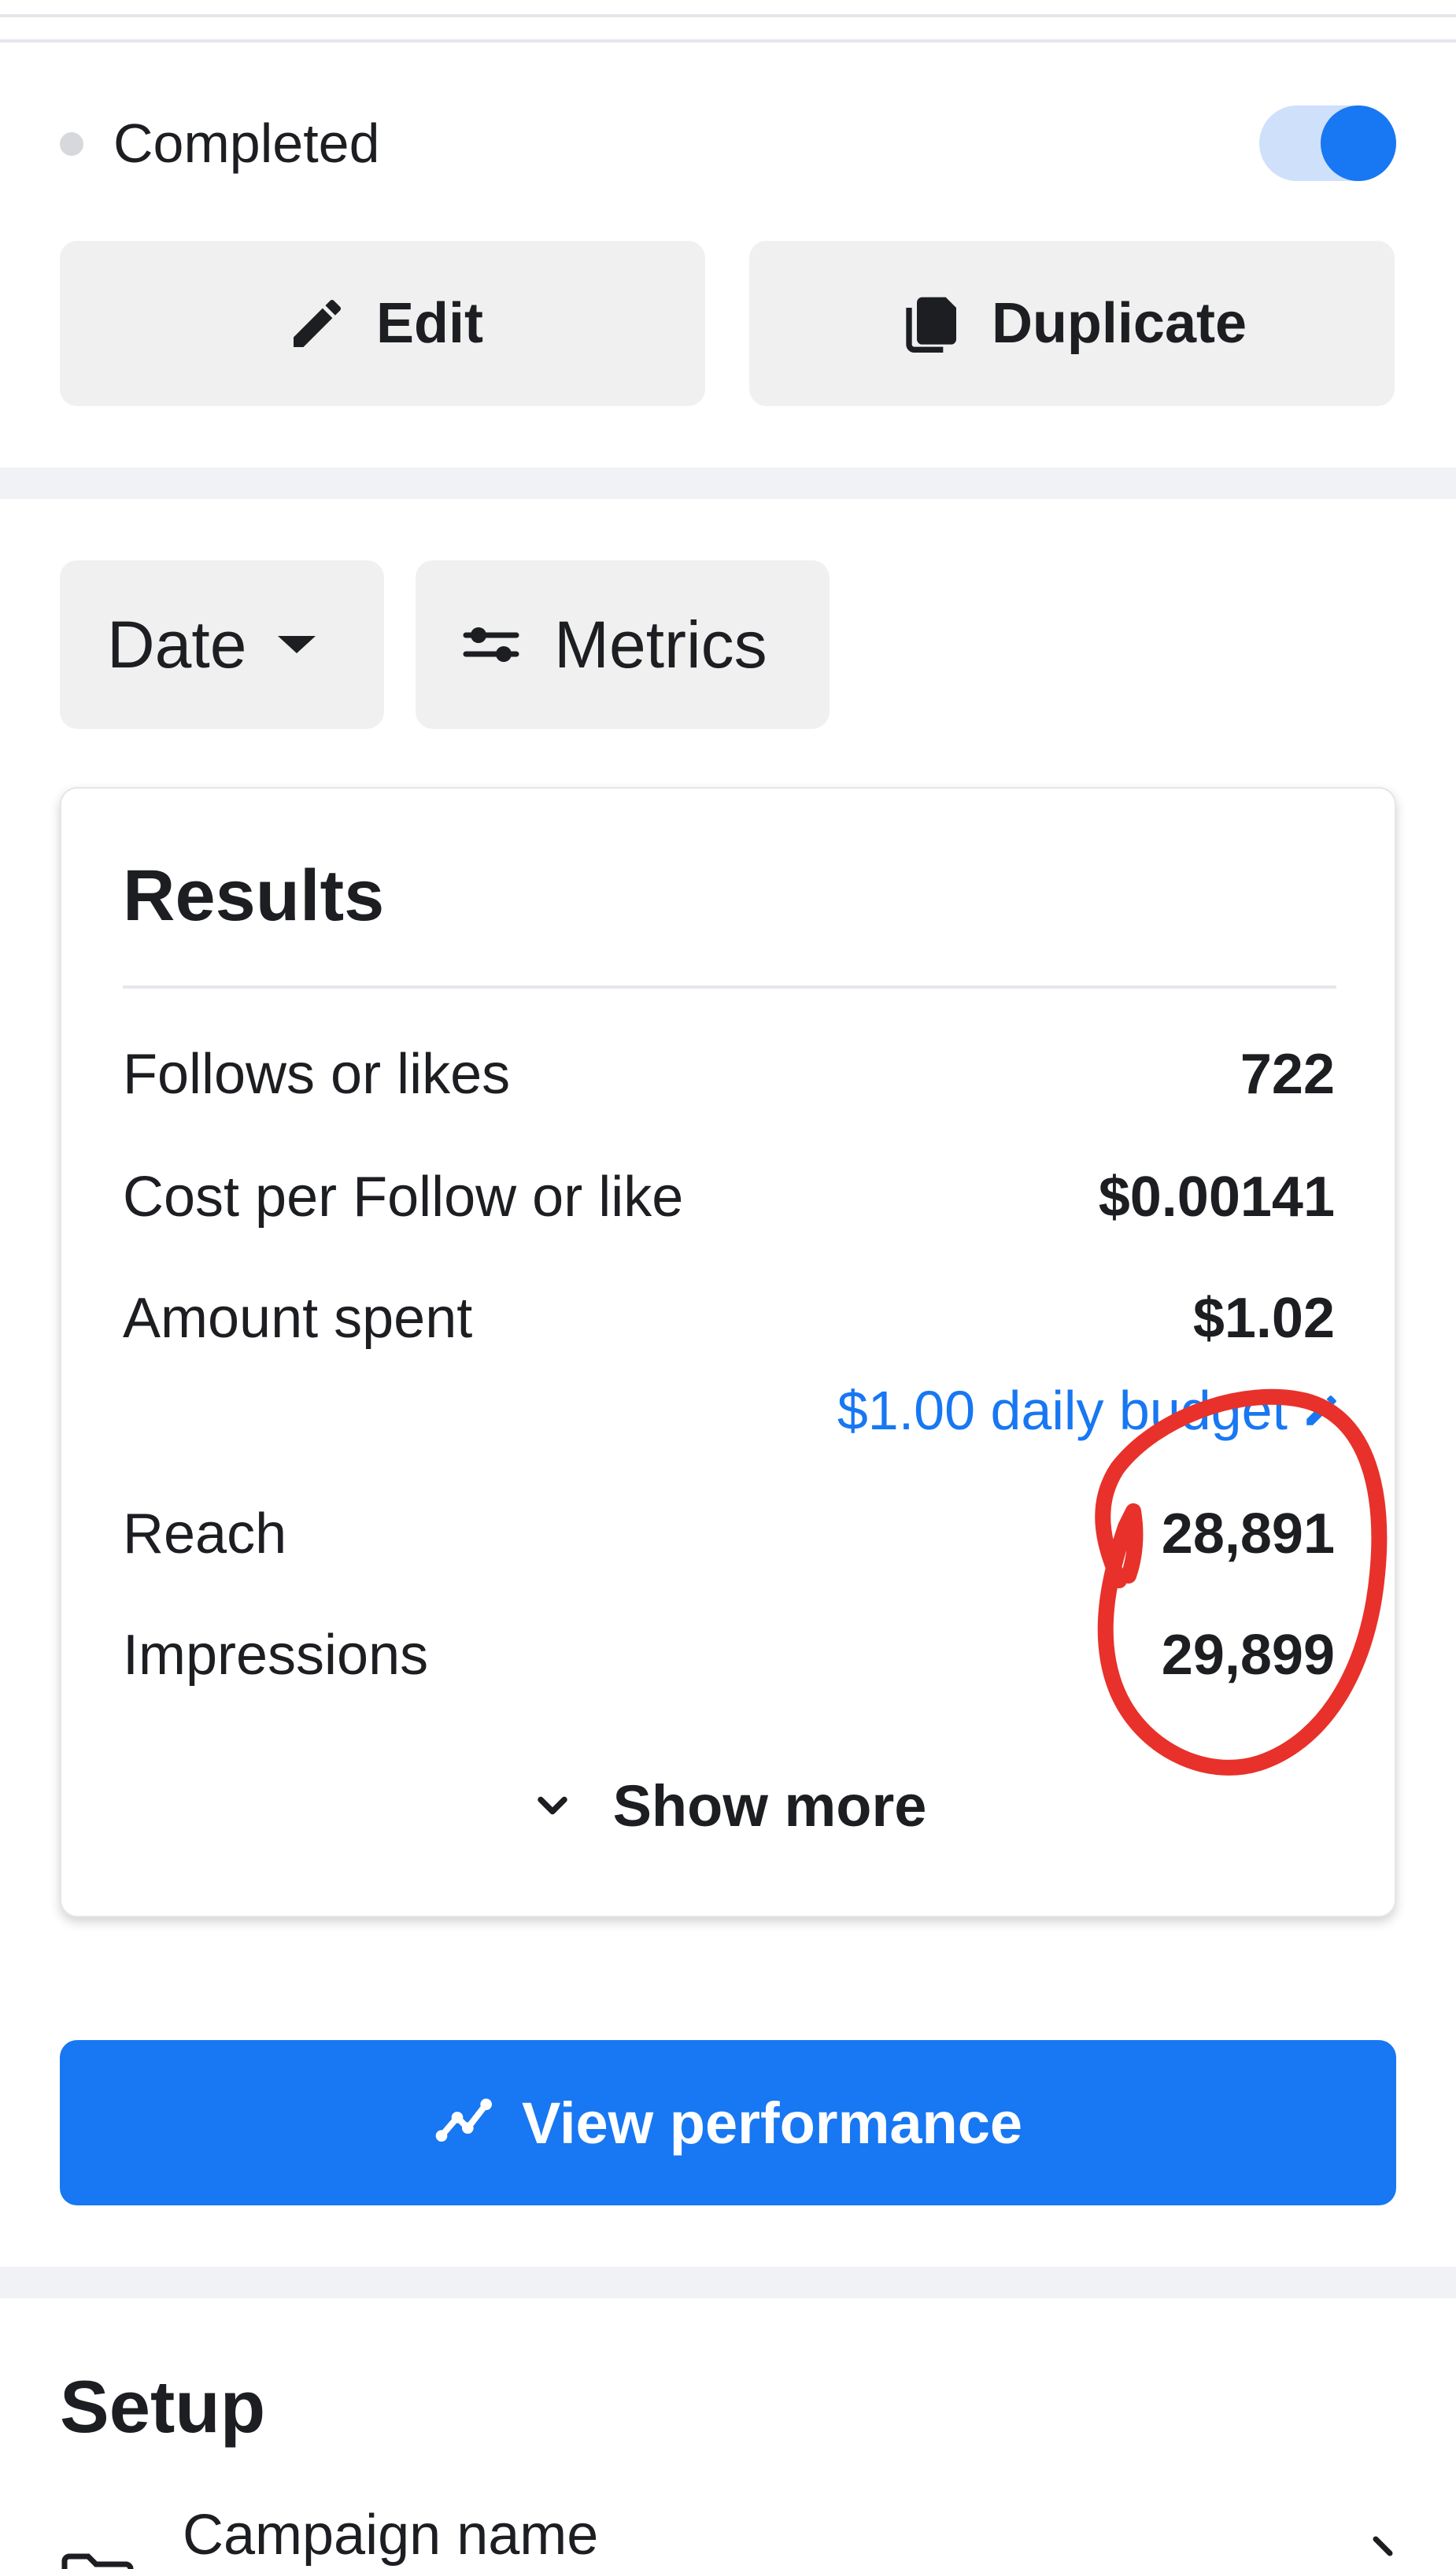 The width and height of the screenshot is (1456, 2569). What do you see at coordinates (729, 987) in the screenshot?
I see `results-divider` at bounding box center [729, 987].